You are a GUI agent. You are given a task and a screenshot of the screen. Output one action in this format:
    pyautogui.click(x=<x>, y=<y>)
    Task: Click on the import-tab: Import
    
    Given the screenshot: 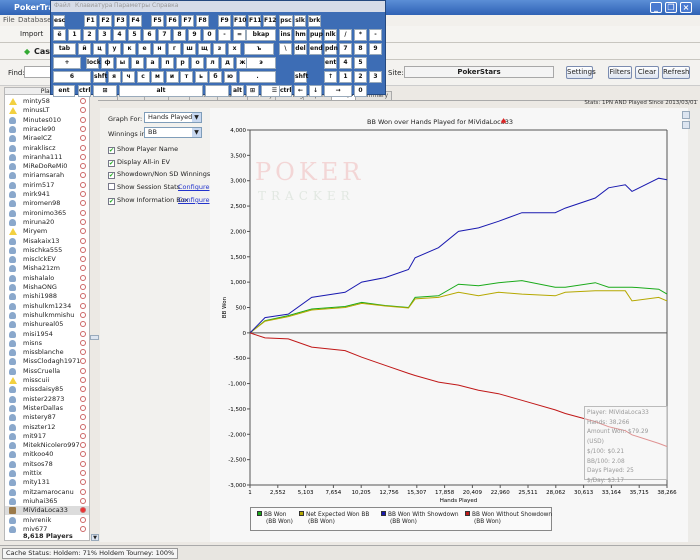 What is the action you would take?
    pyautogui.click(x=31, y=34)
    